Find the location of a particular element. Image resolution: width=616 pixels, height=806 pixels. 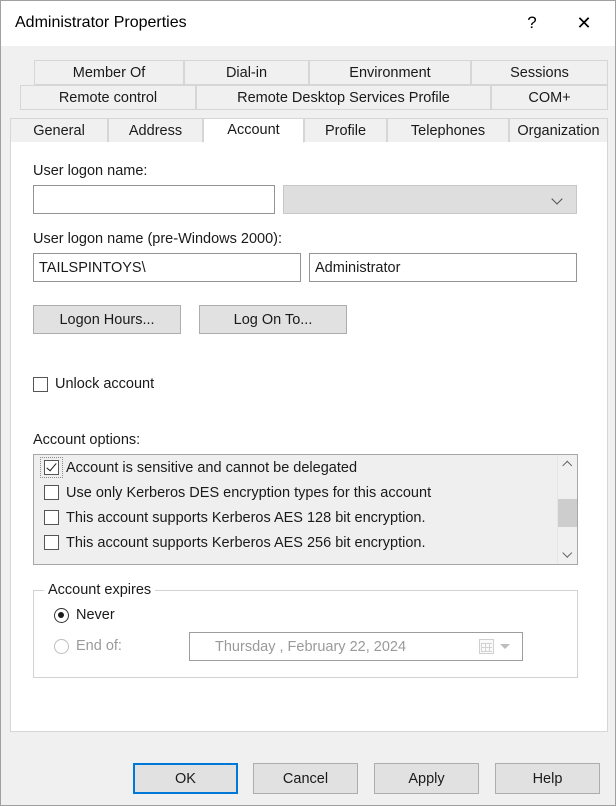

tab-address: Address is located at coordinates (155, 130).